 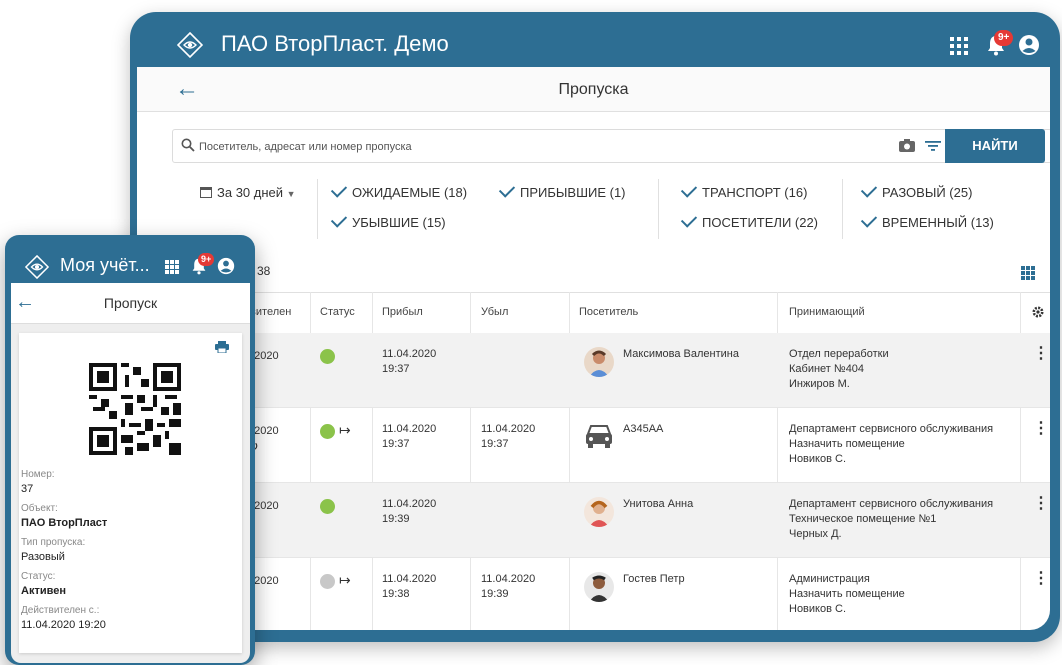 What do you see at coordinates (593, 89) in the screenshot?
I see `page-title: Пропуска` at bounding box center [593, 89].